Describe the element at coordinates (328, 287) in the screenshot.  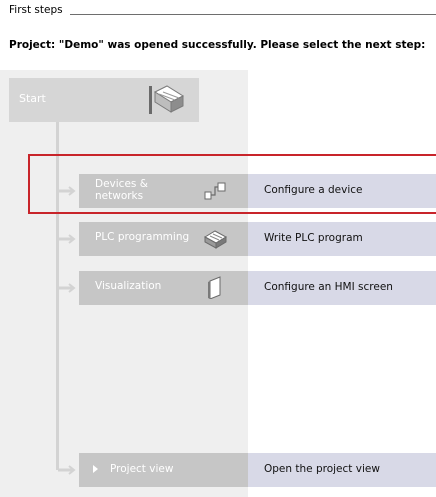
I see `configure-hmi-label: Configure an HMI screen` at that location.